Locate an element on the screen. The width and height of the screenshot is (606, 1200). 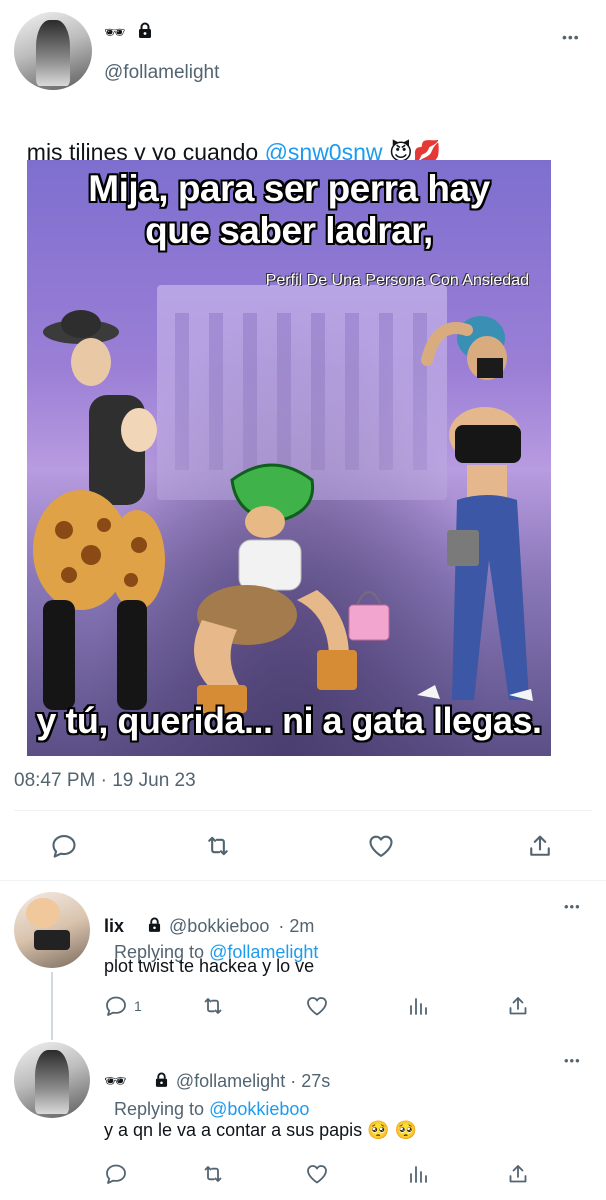
divider-bottom is located at coordinates (303, 880).